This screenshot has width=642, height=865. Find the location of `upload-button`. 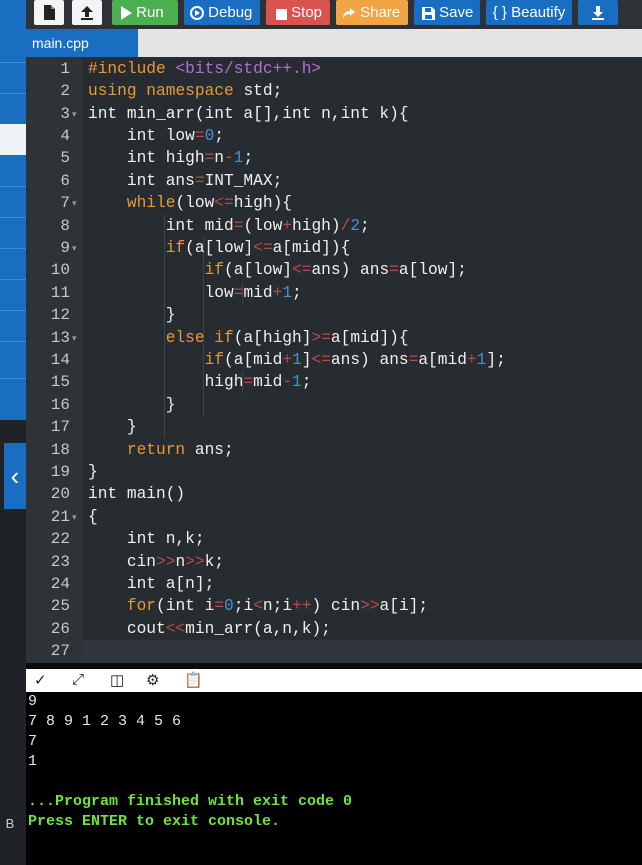

upload-button is located at coordinates (87, 12).